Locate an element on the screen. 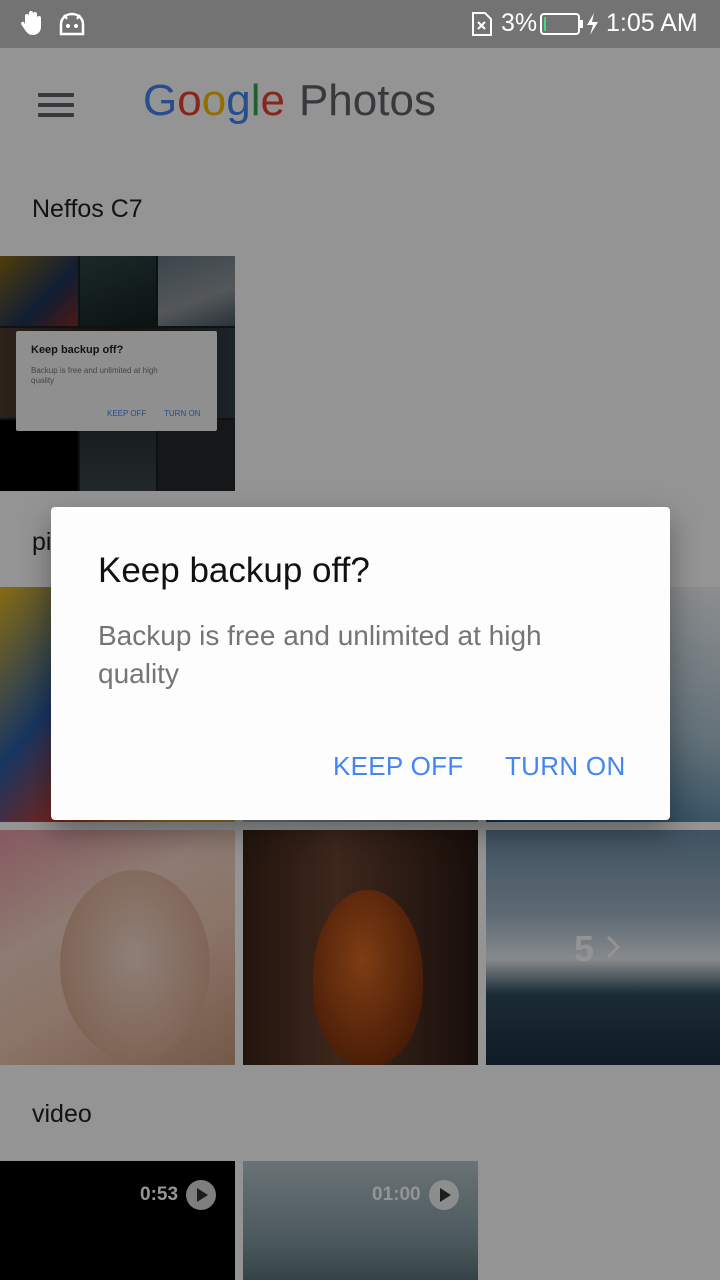 The width and height of the screenshot is (720, 1280). dialog-title: Keep backup off? is located at coordinates (234, 570).